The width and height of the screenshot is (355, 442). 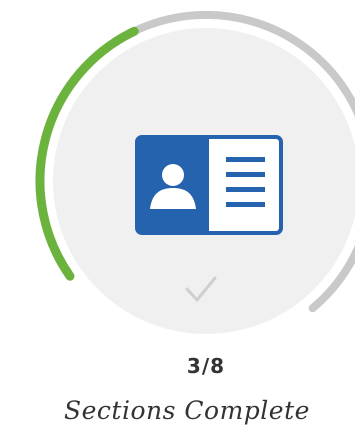 What do you see at coordinates (209, 185) in the screenshot?
I see `id-card-icon` at bounding box center [209, 185].